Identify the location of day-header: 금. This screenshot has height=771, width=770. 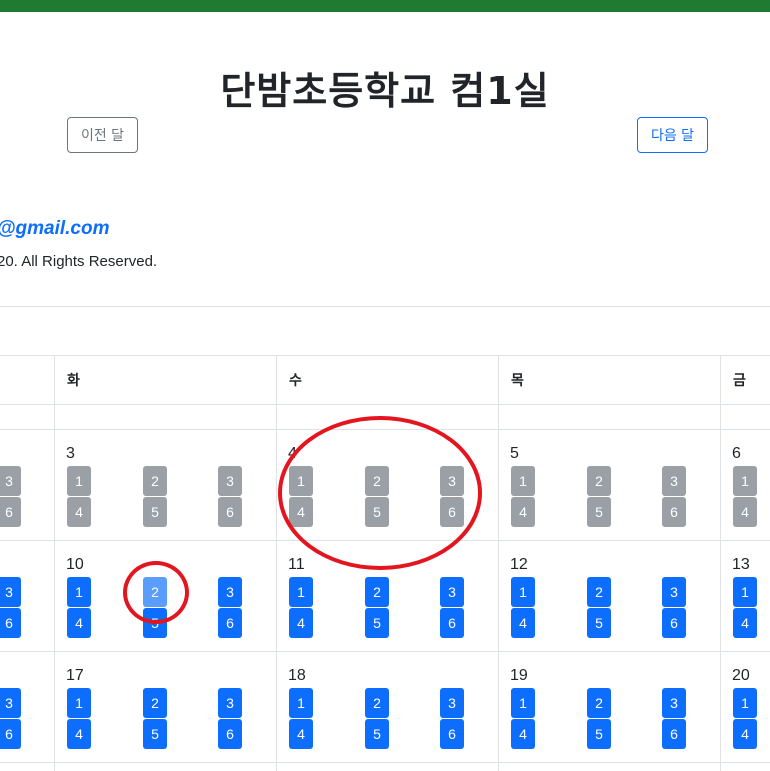
(739, 381).